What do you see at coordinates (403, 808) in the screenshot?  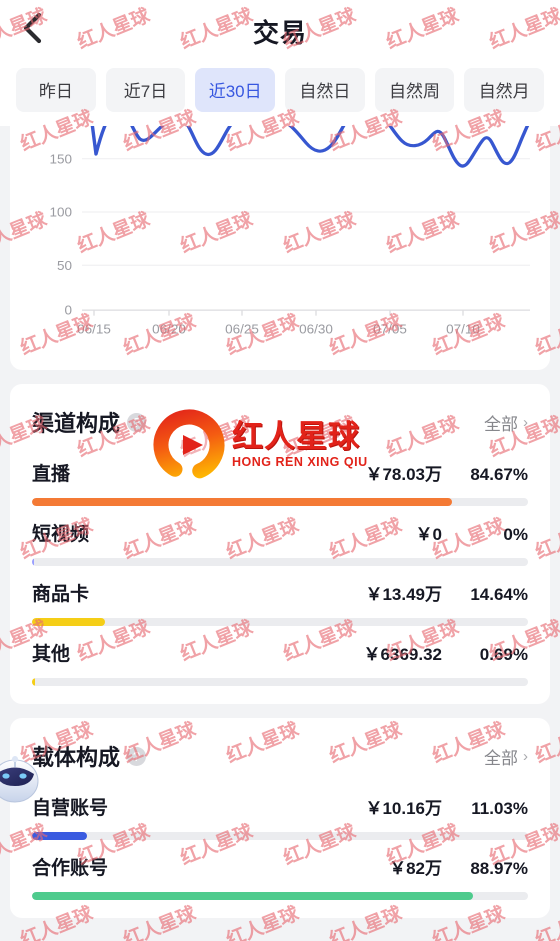 I see `carrier-value: ￥10.16万` at bounding box center [403, 808].